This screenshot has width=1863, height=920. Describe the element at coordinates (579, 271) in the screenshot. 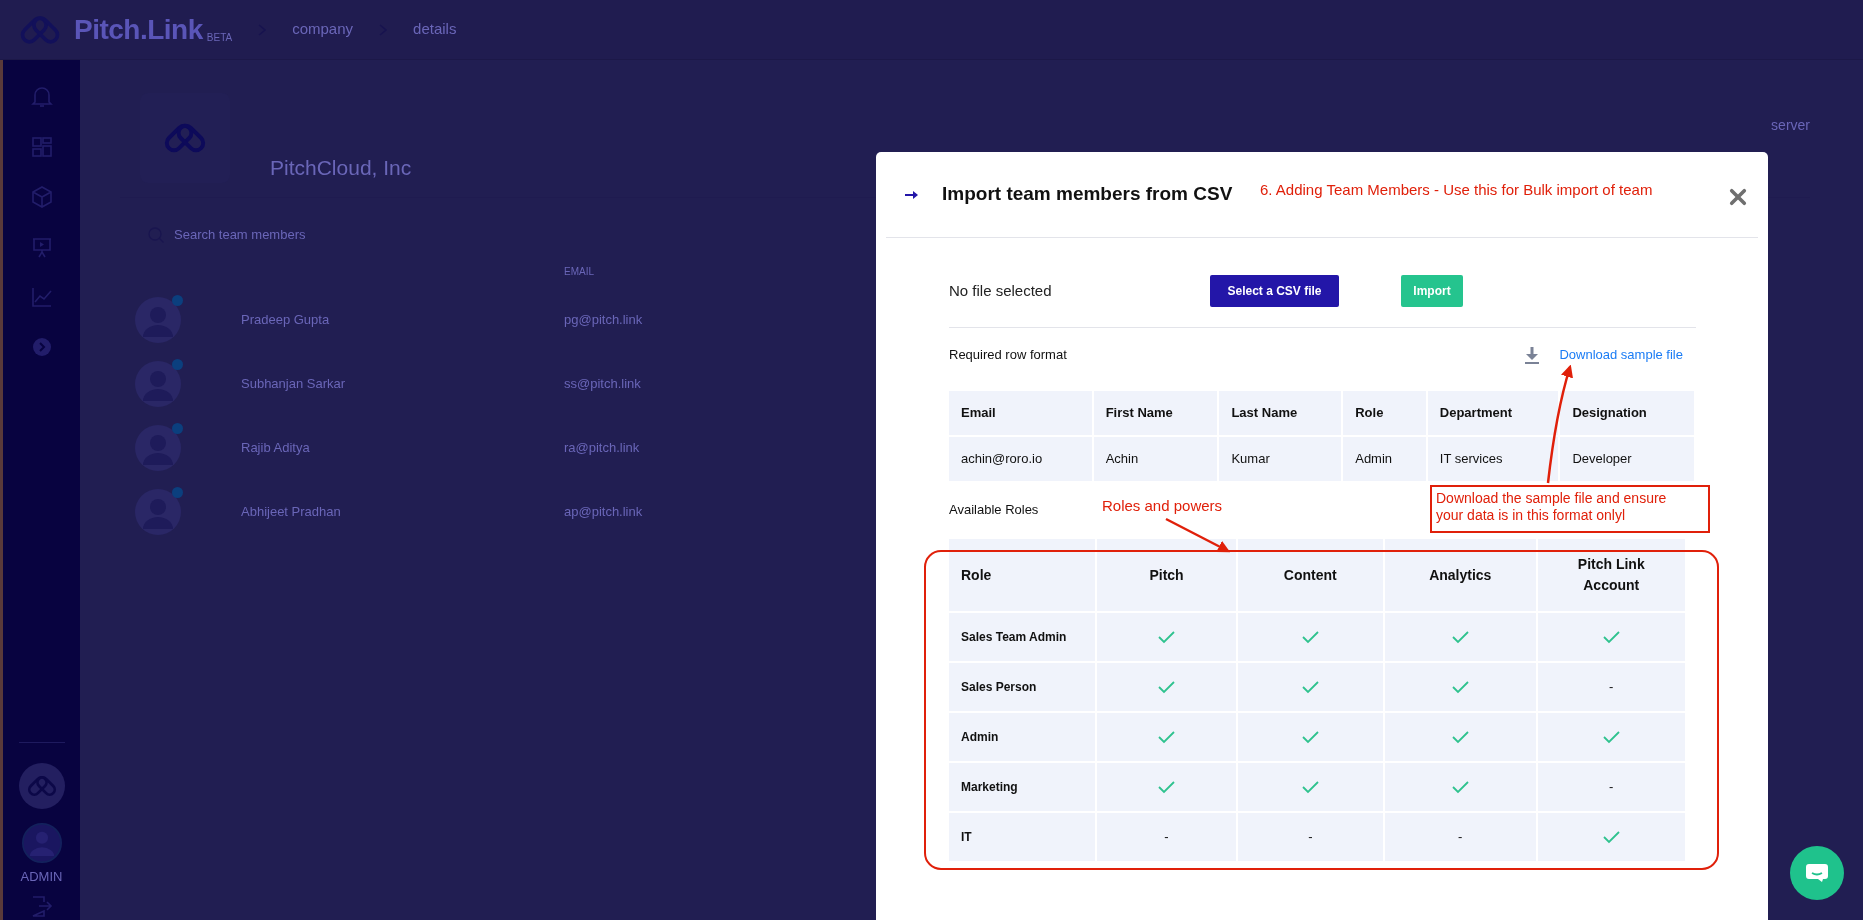

I see `column-header: EMAIL` at that location.